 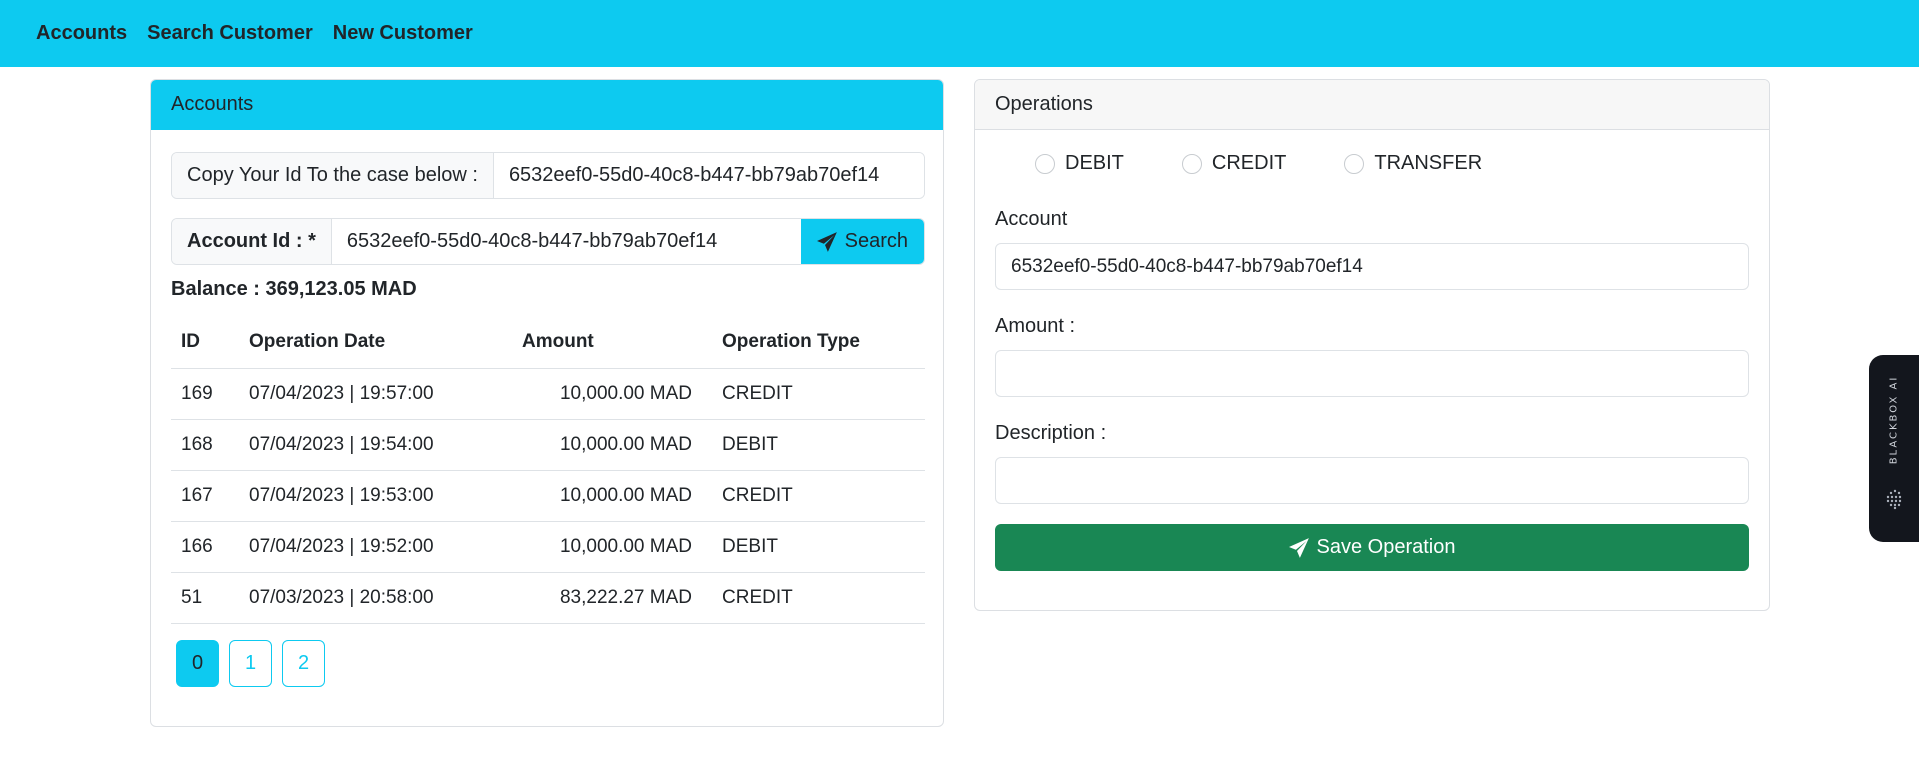 I want to click on operations-card-header: Operations, so click(x=1372, y=105).